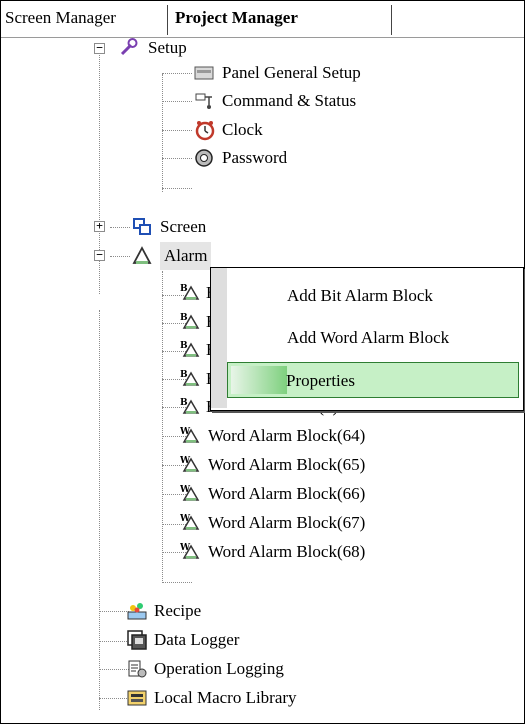  Describe the element at coordinates (99, 226) in the screenshot. I see `expand-screen-toggle: +` at that location.